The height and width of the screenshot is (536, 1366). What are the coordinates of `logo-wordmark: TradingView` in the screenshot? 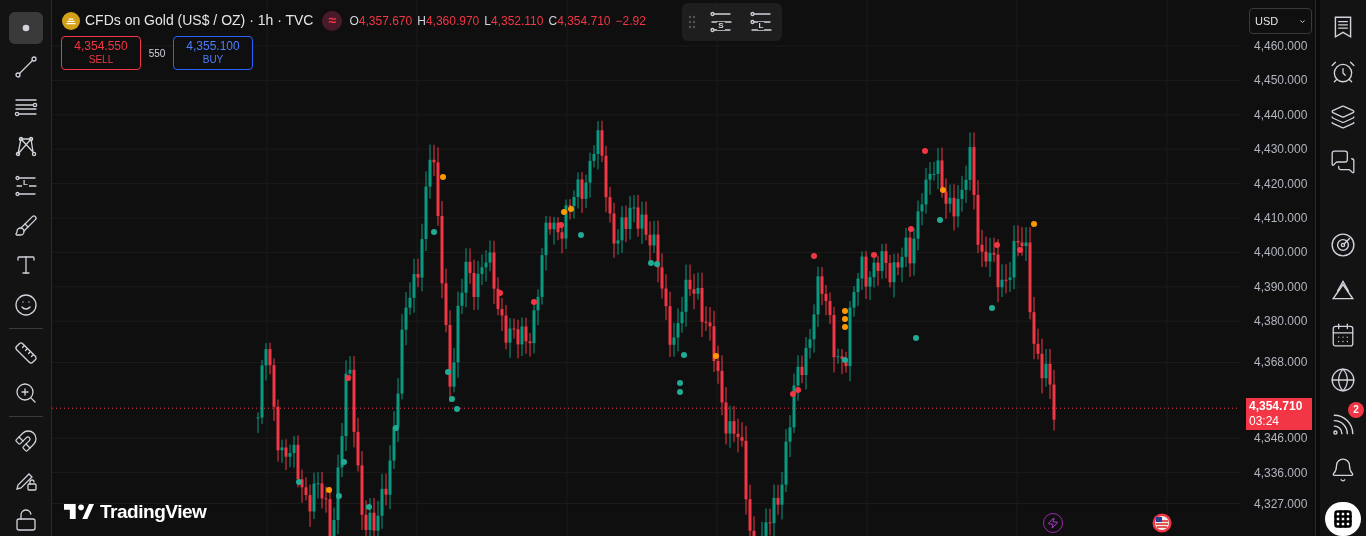 It's located at (153, 511).